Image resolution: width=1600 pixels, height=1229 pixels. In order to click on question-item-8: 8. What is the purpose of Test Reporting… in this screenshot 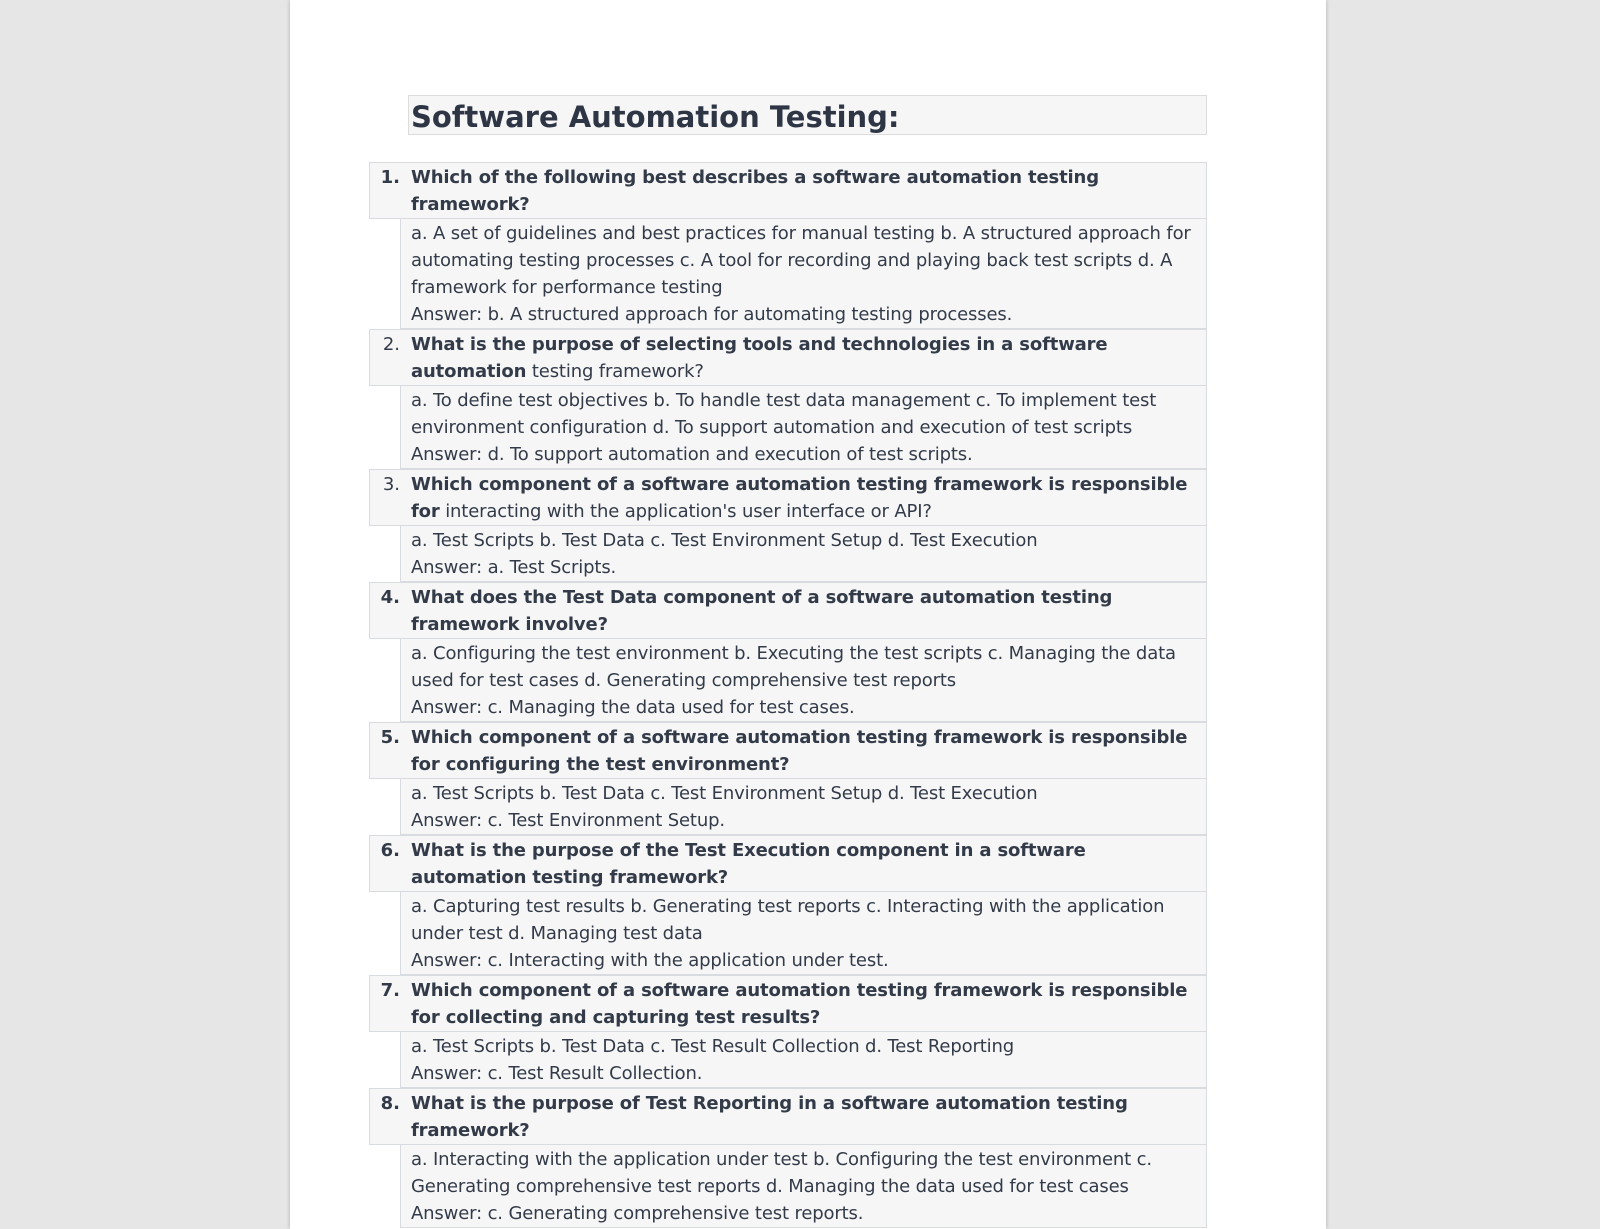, I will do `click(788, 1158)`.